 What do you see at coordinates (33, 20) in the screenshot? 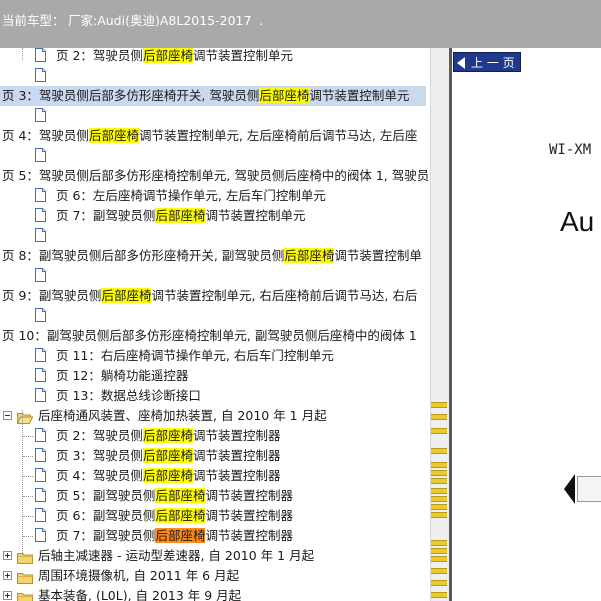
I see `vehicle-label: 当前车型：` at bounding box center [33, 20].